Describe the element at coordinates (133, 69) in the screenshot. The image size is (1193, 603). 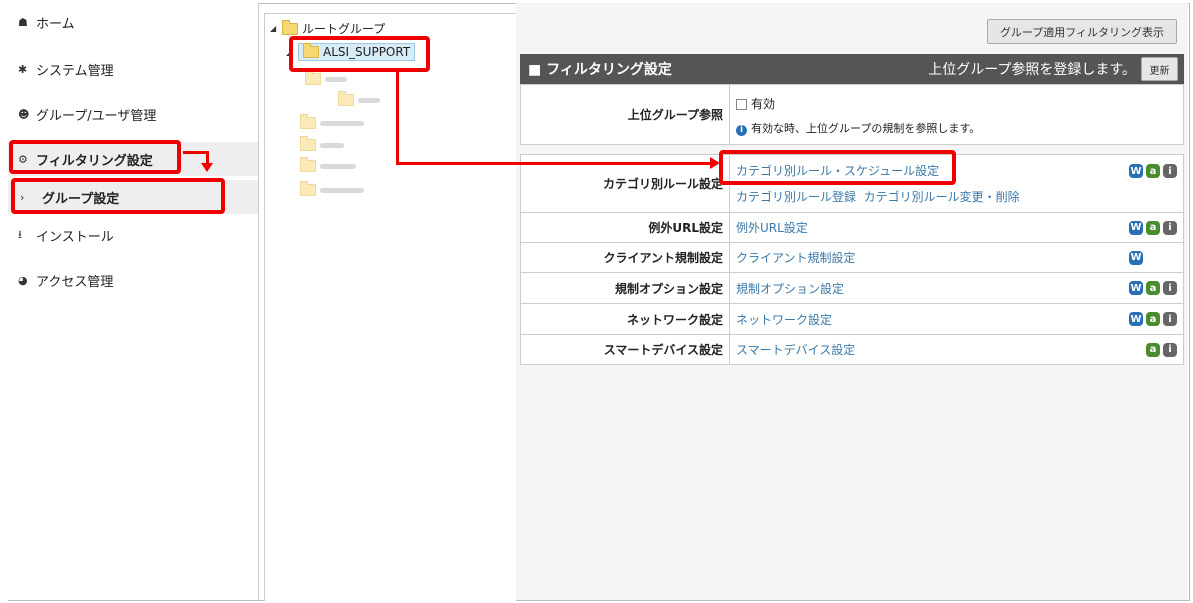
I see `nav-item-system: ✱ システム管理` at that location.